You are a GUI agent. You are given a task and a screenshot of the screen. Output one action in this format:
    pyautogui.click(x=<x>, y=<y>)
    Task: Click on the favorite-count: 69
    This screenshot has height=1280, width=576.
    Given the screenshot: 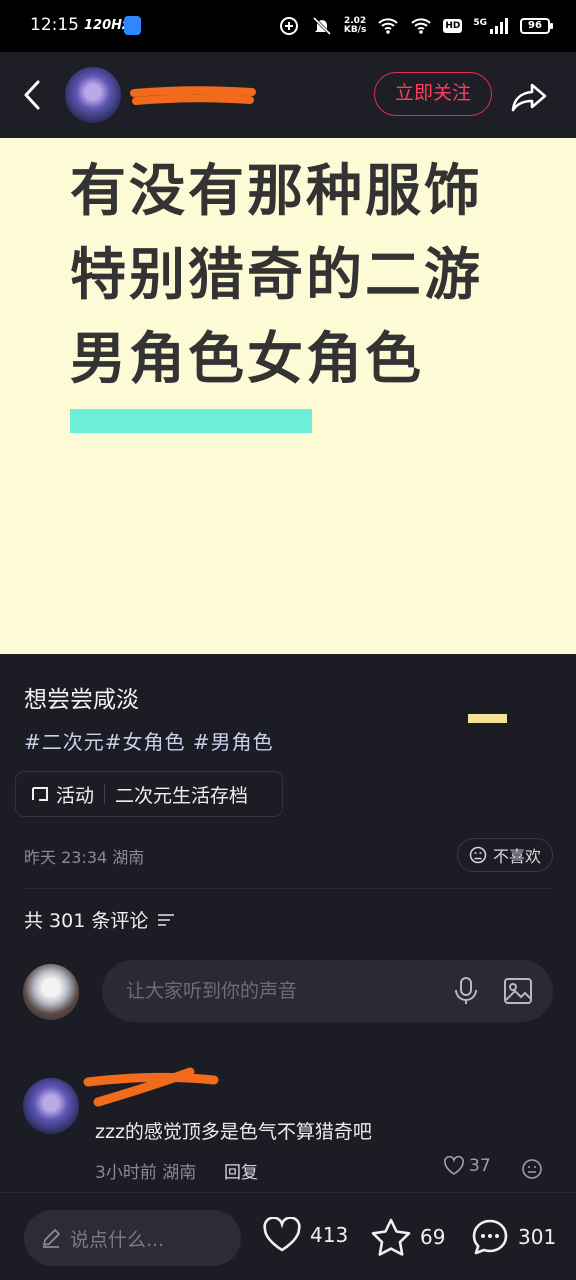 What is the action you would take?
    pyautogui.click(x=433, y=1237)
    